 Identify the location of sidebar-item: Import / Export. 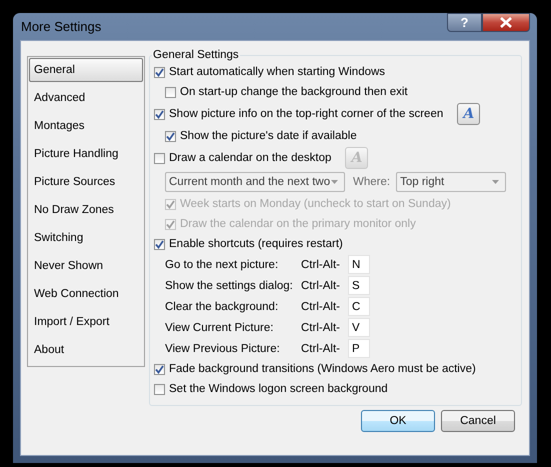
(86, 322).